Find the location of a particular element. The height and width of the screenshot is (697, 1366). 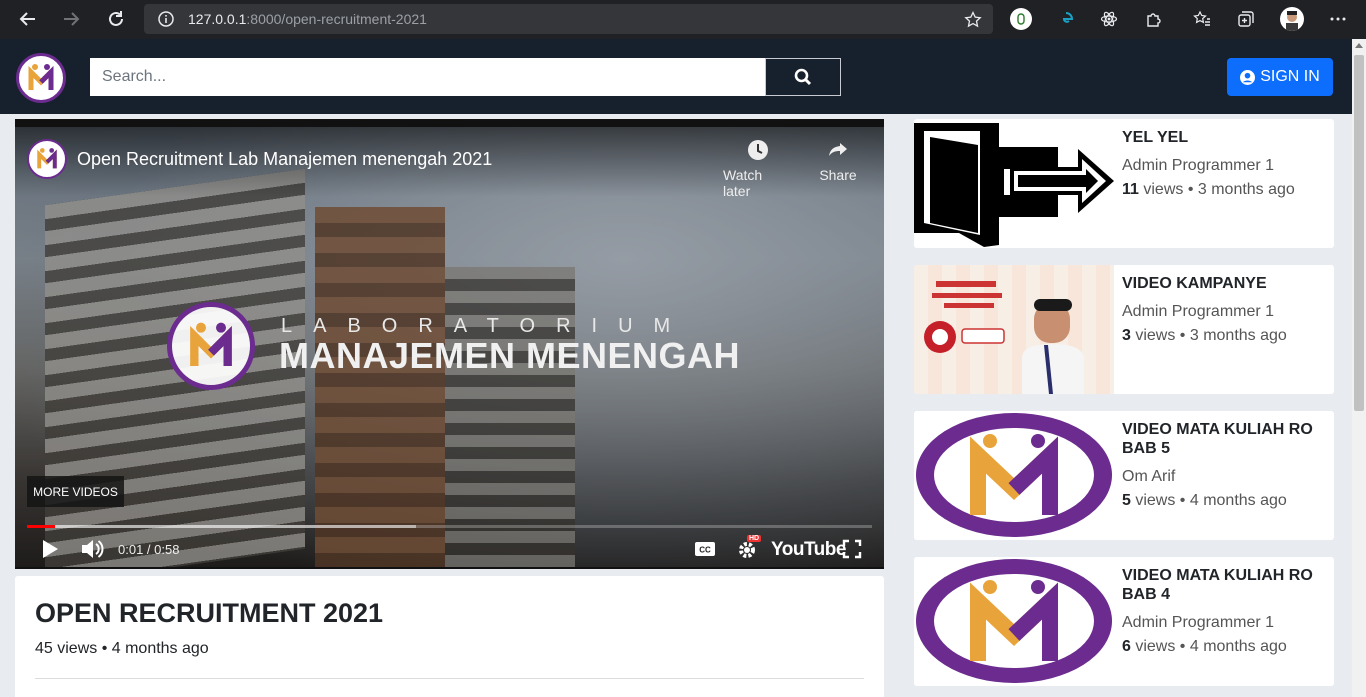

site-info-icon is located at coordinates (166, 21).